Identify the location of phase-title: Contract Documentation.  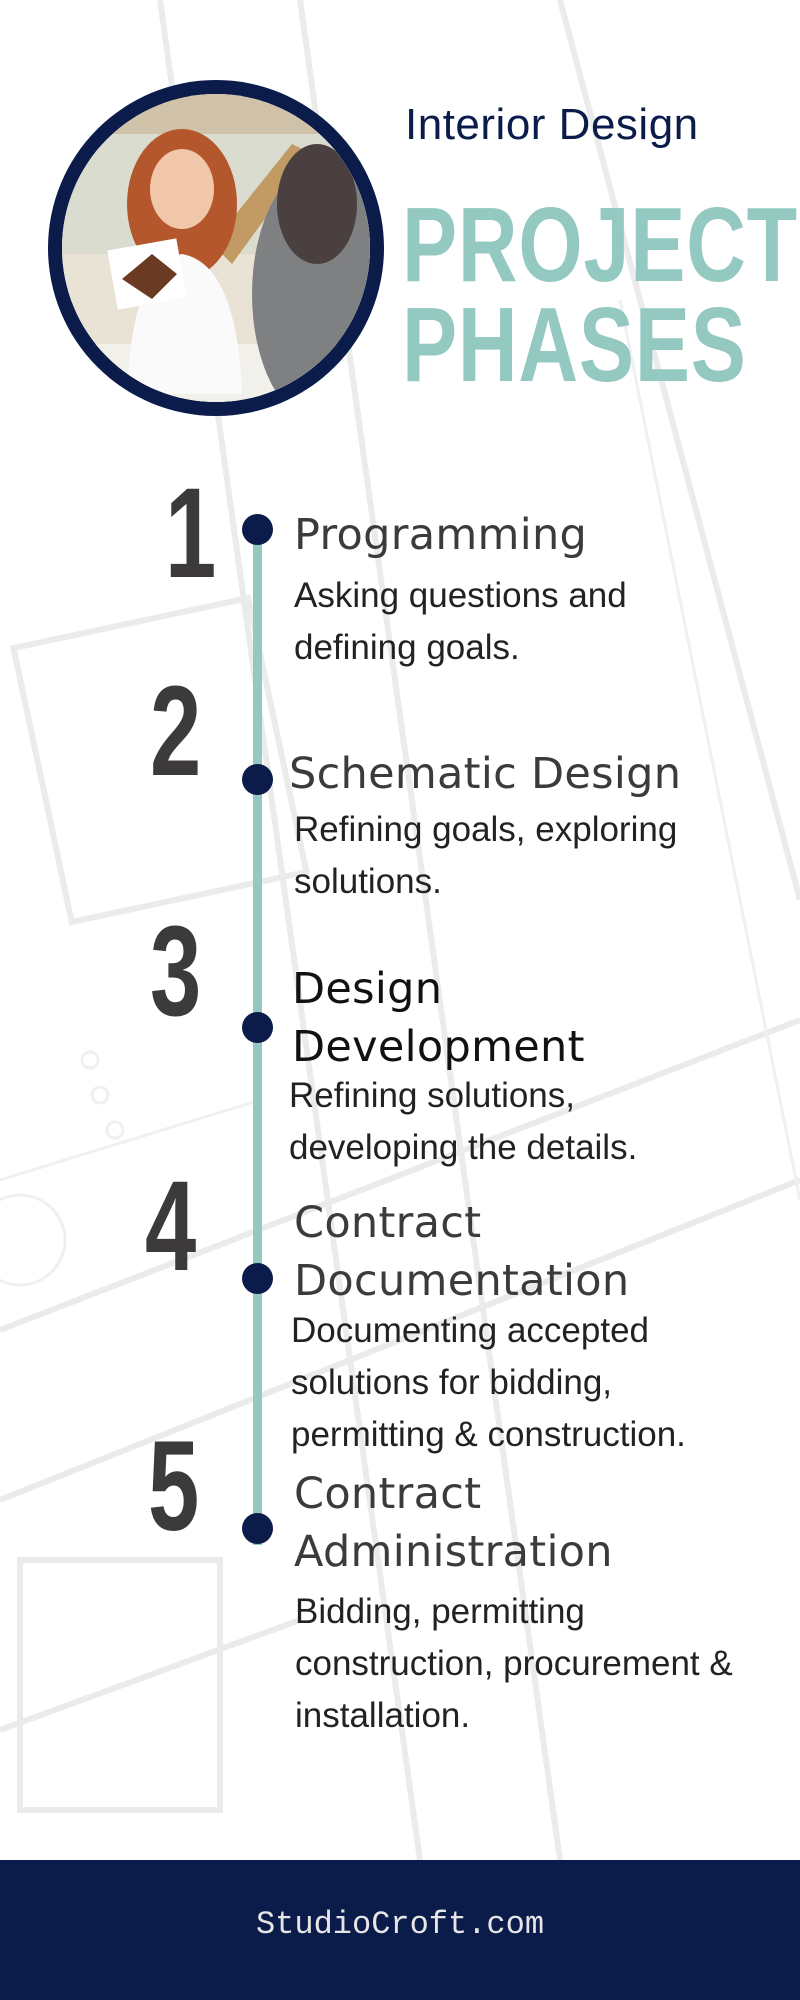
(462, 1252).